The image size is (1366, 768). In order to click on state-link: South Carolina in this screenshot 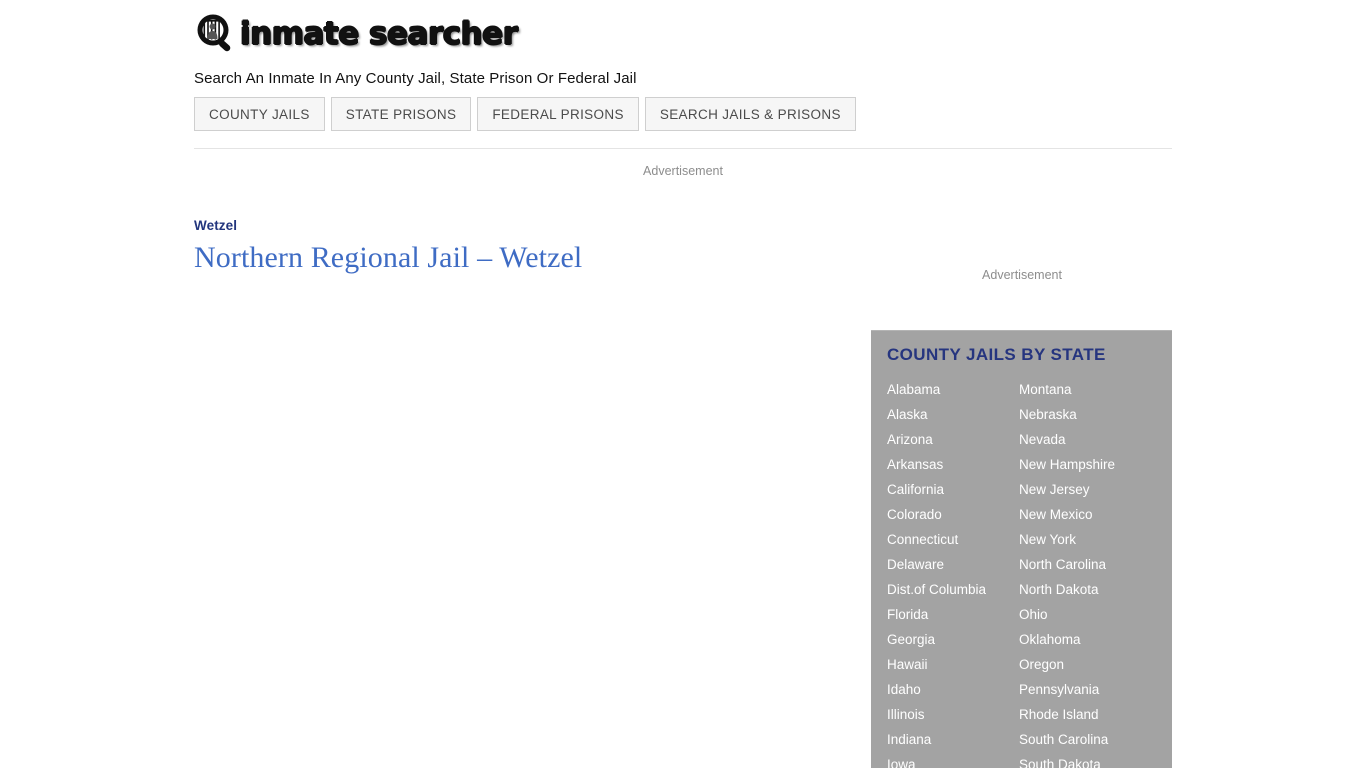, I will do `click(1094, 739)`.